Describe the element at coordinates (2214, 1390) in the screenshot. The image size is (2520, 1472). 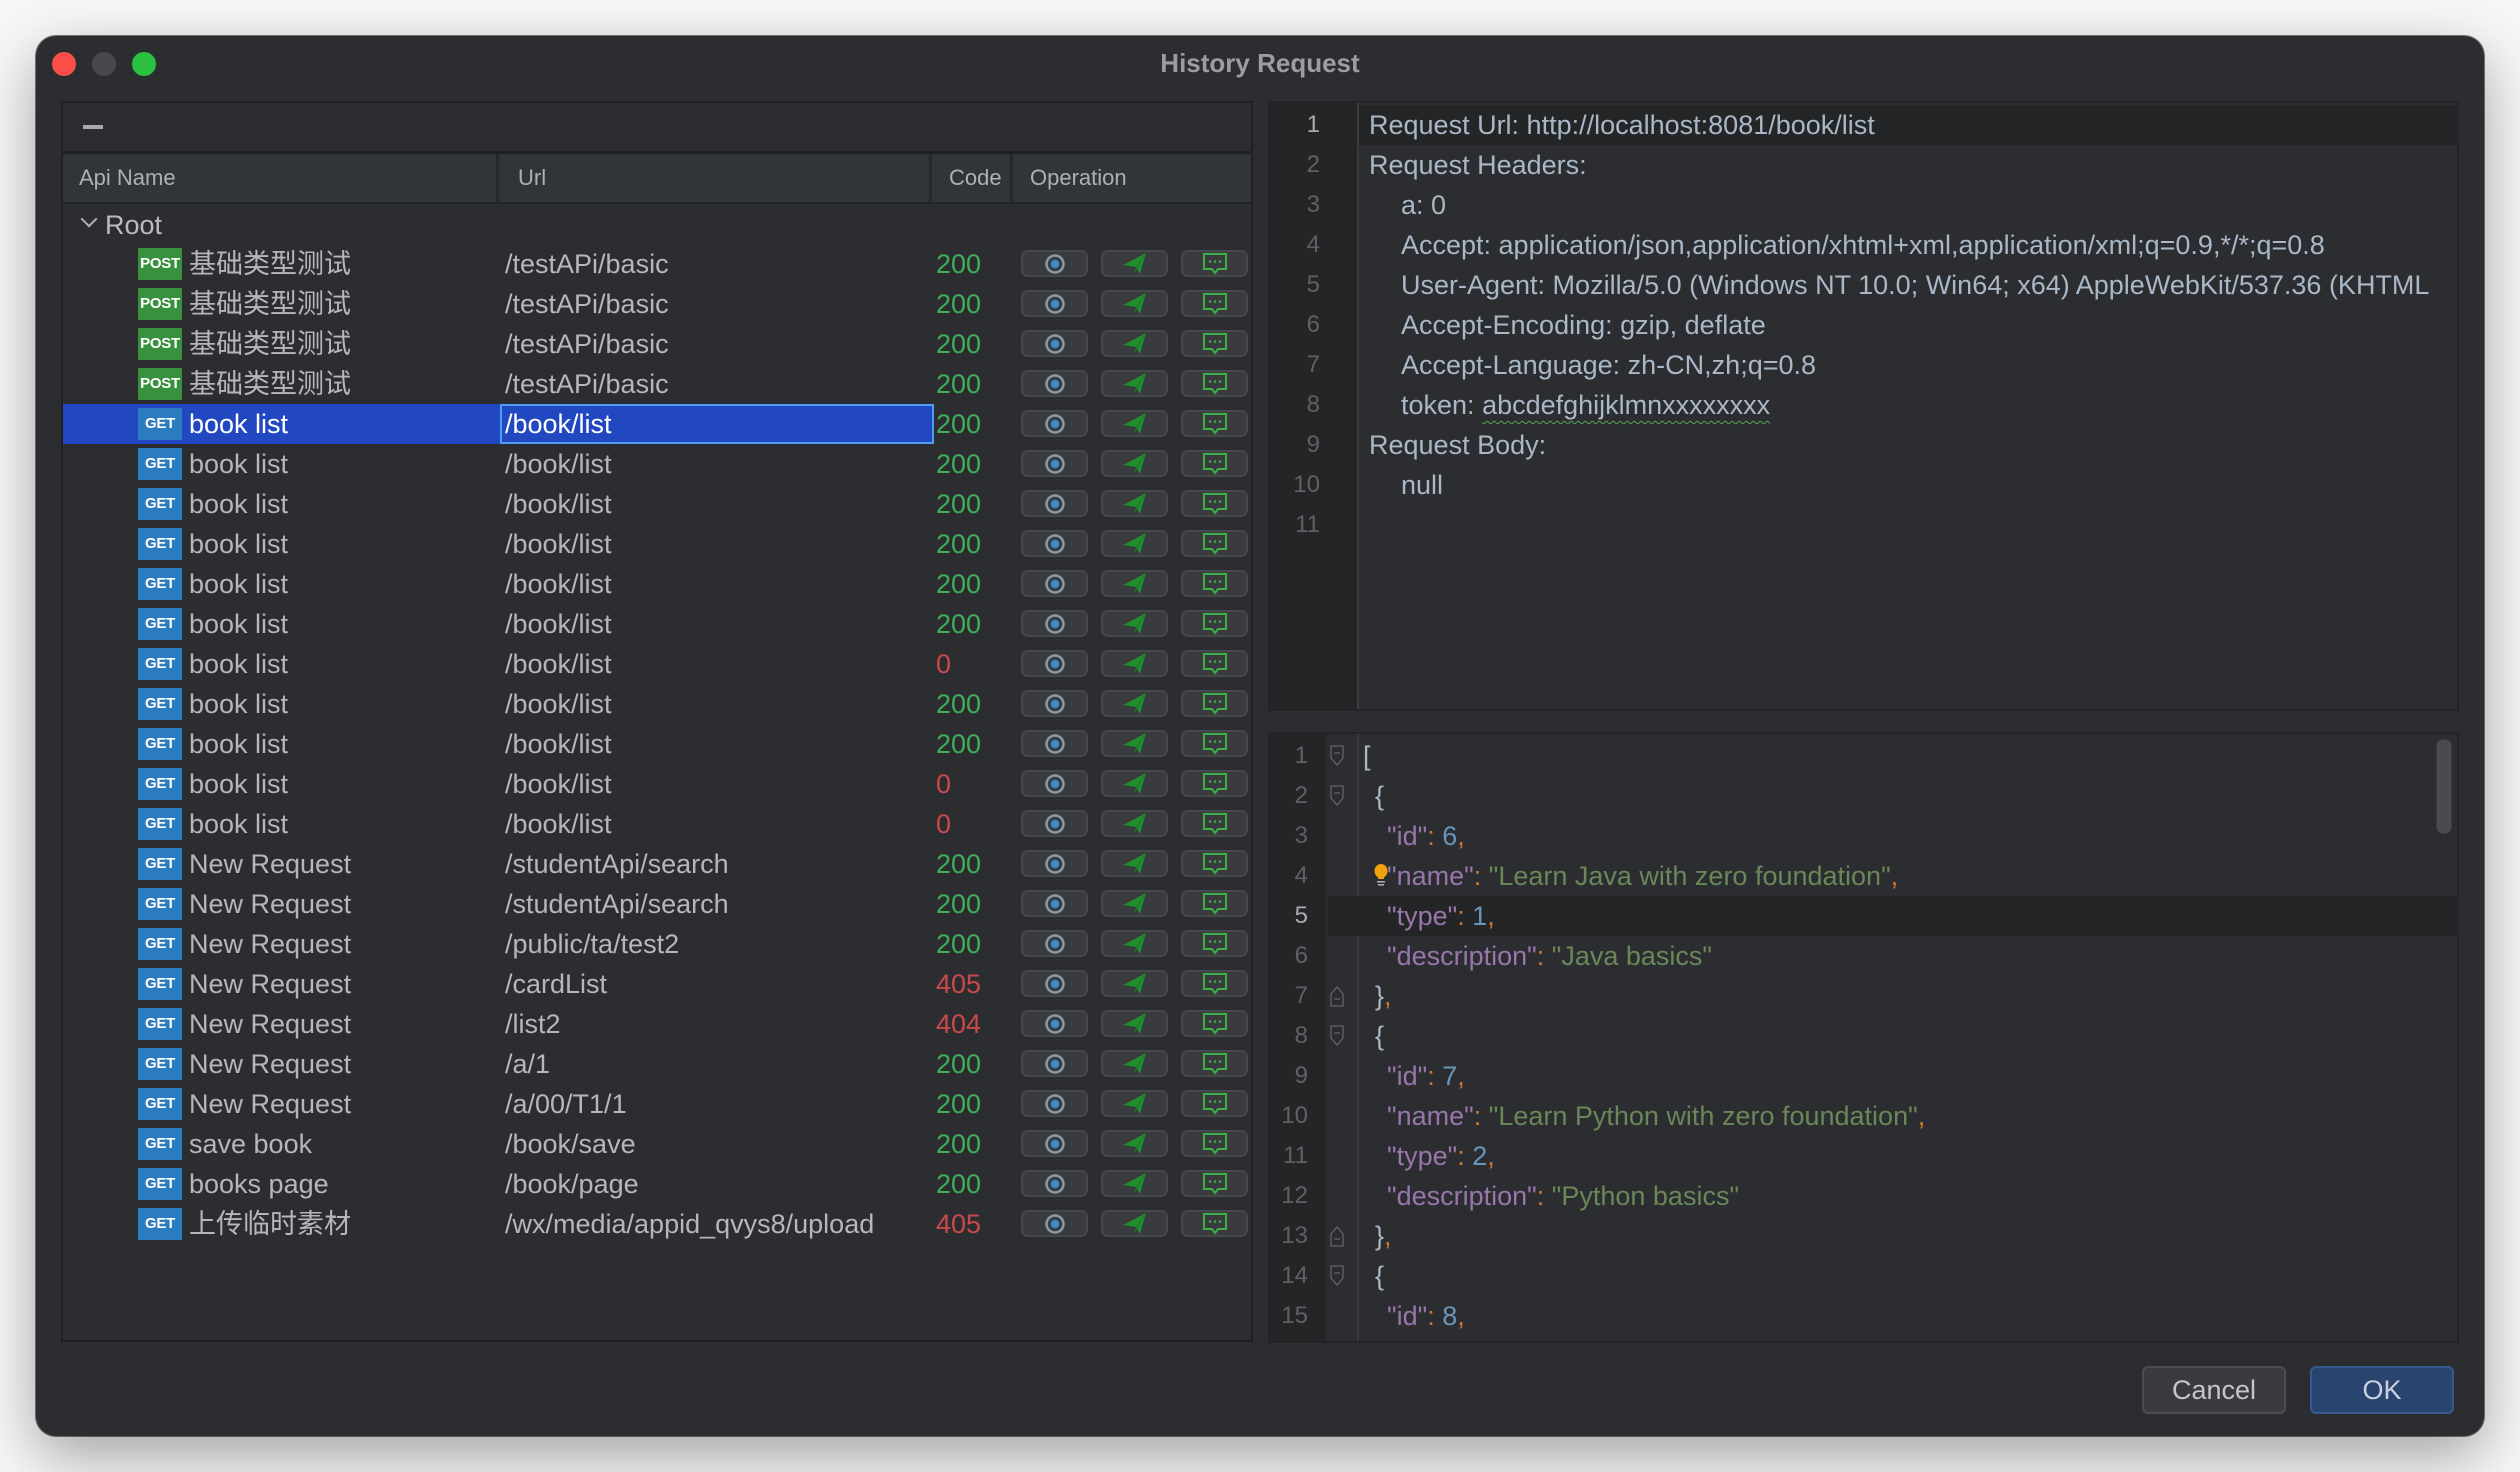
I see `cancel-button: Cancel` at that location.